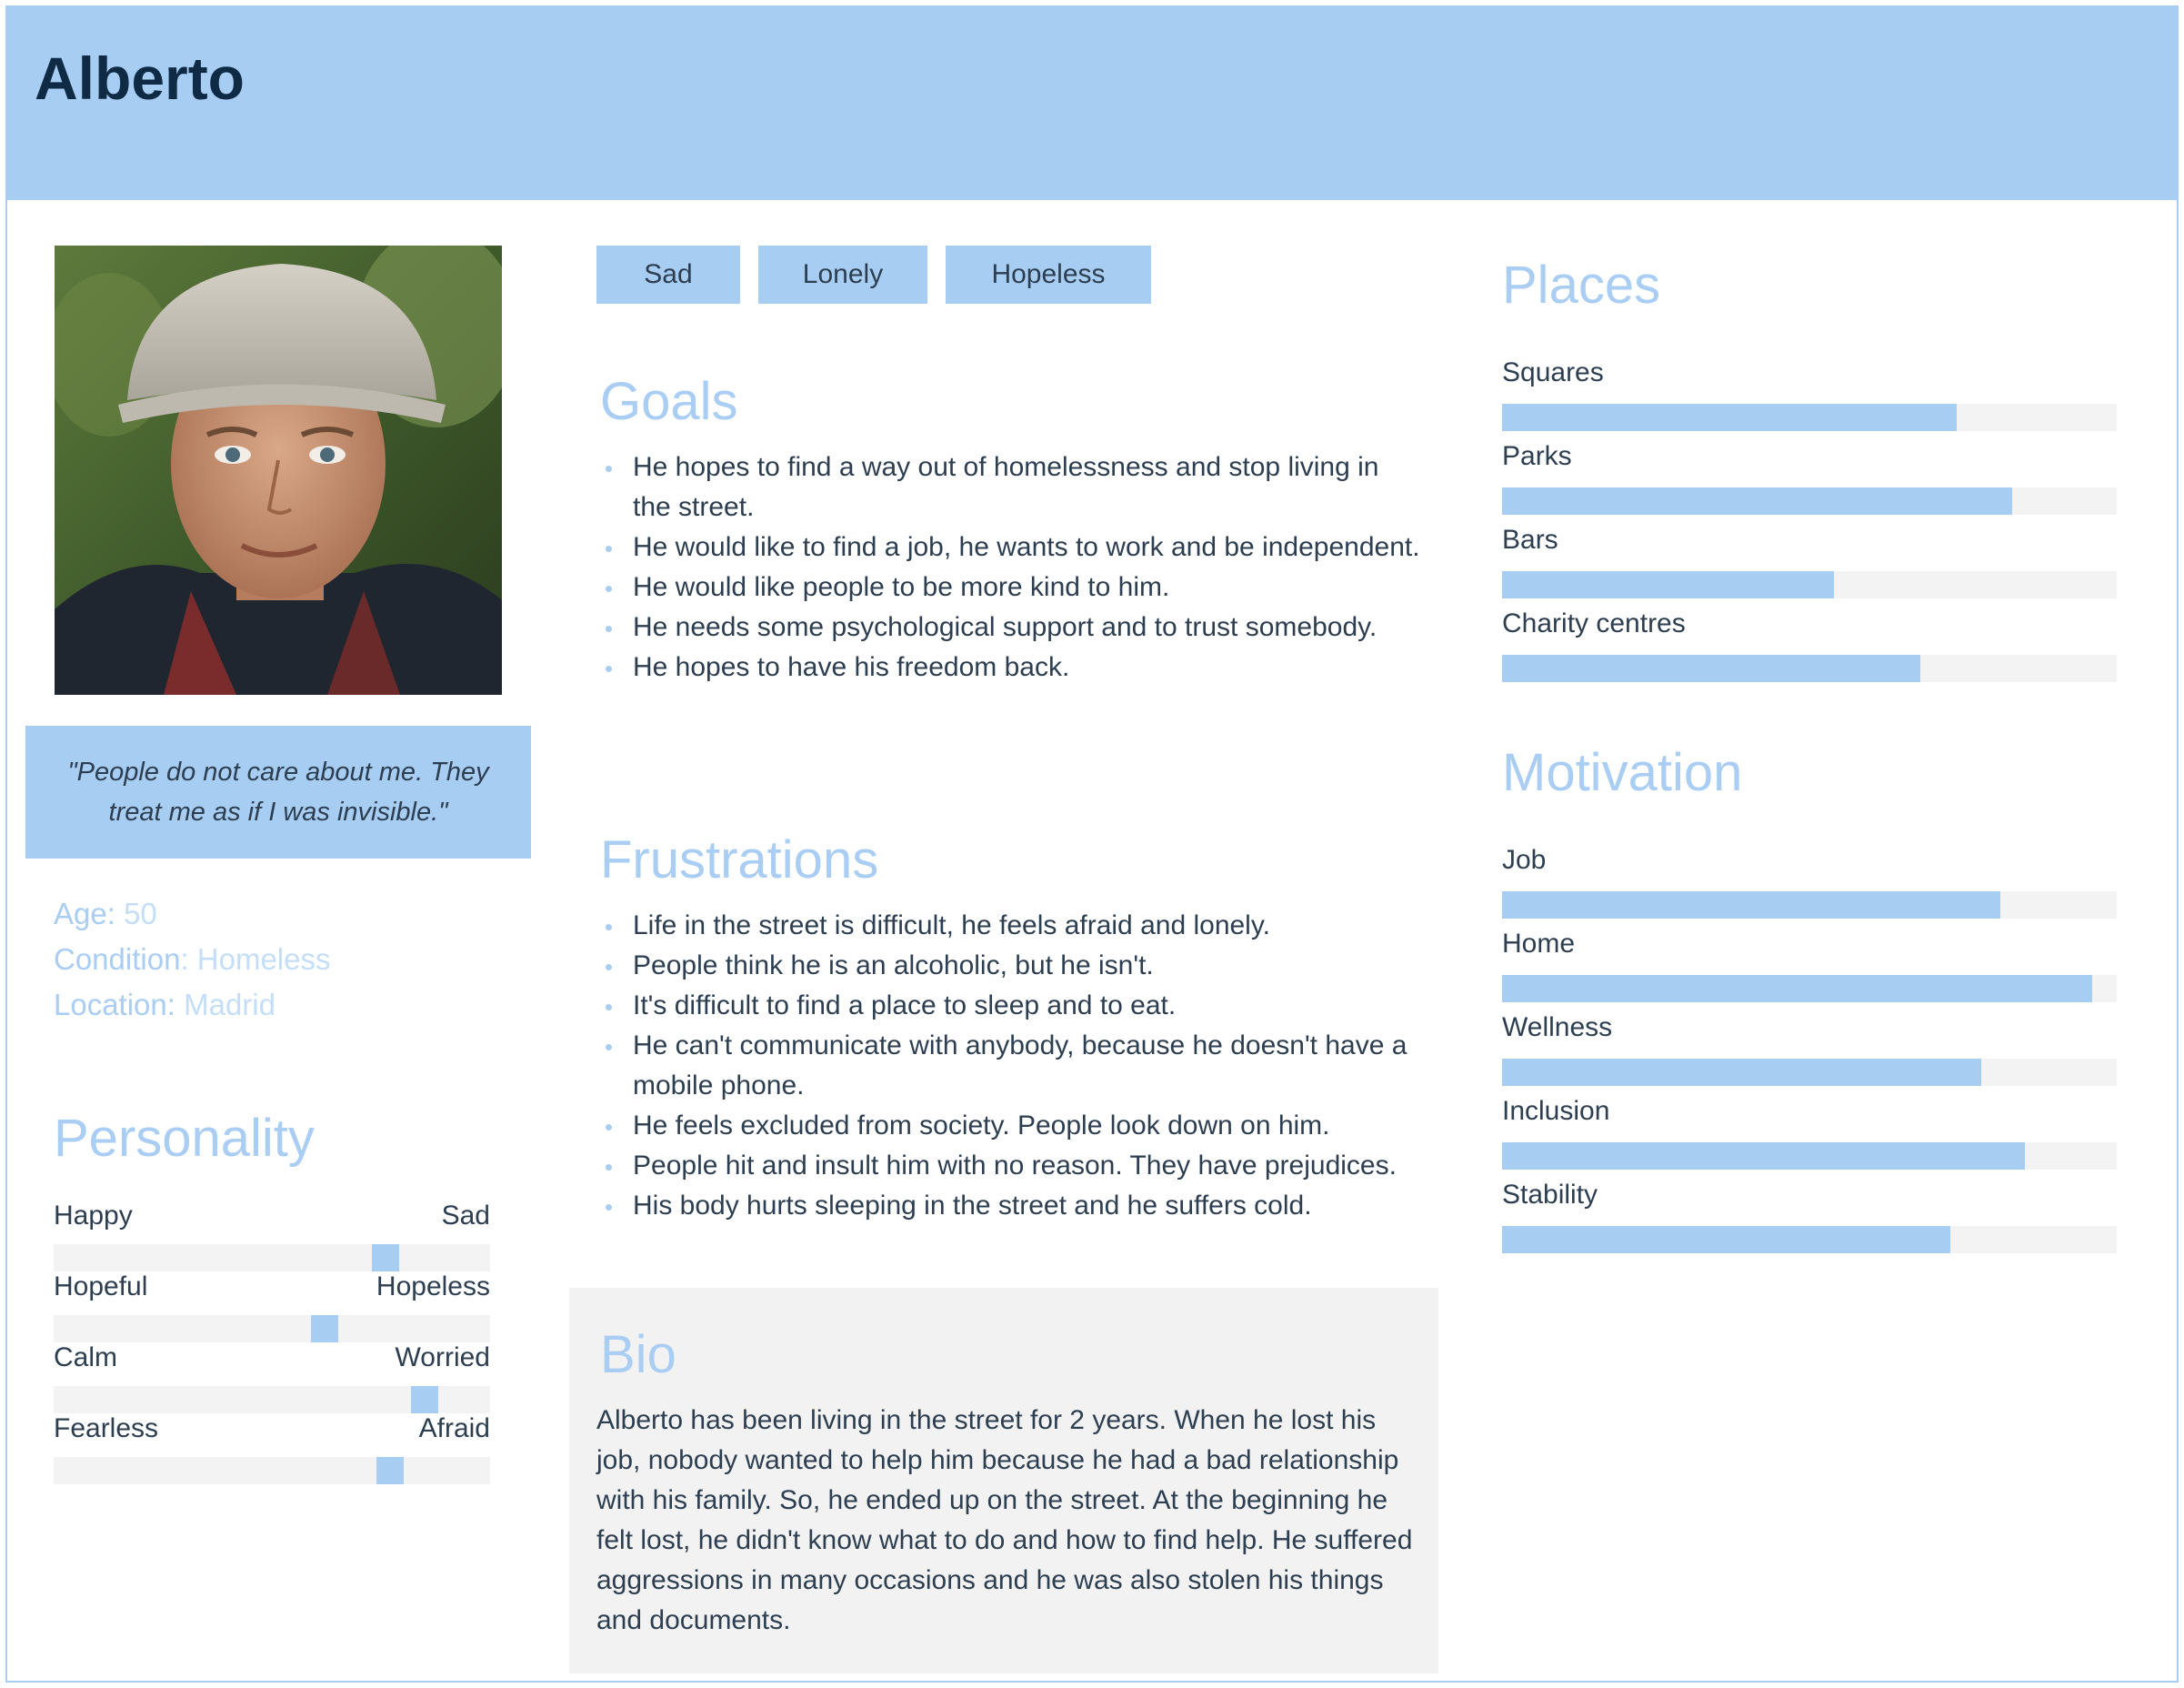 Image resolution: width=2184 pixels, height=1688 pixels. Describe the element at coordinates (140, 913) in the screenshot. I see `age-value: 50` at that location.